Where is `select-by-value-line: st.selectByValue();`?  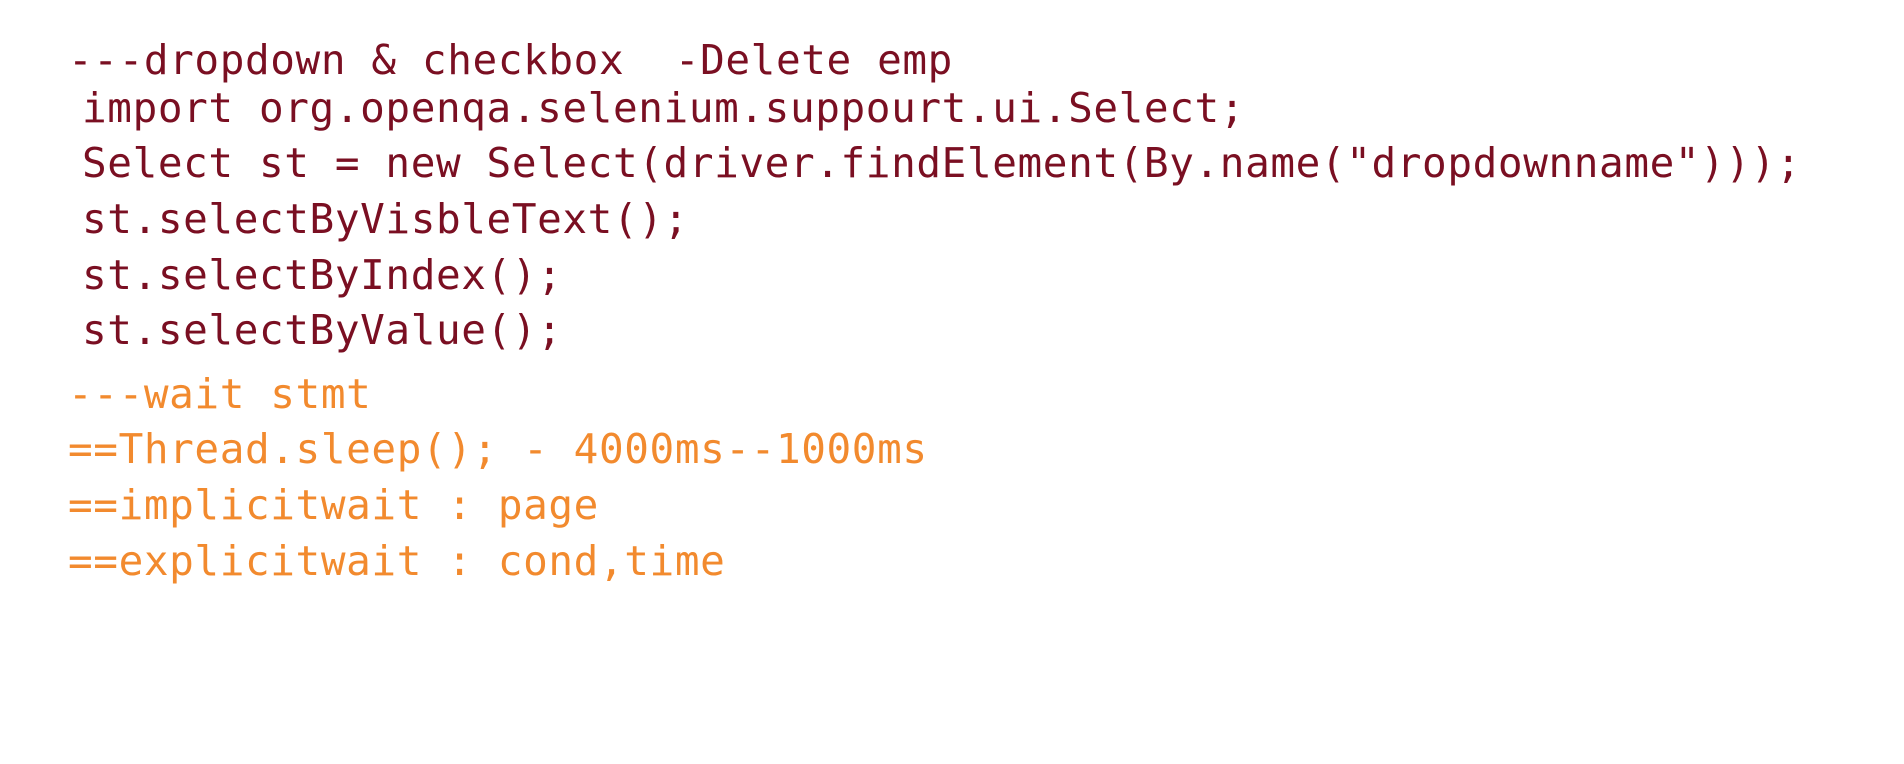
select-by-value-line: st.selectByValue(); is located at coordinates (322, 330).